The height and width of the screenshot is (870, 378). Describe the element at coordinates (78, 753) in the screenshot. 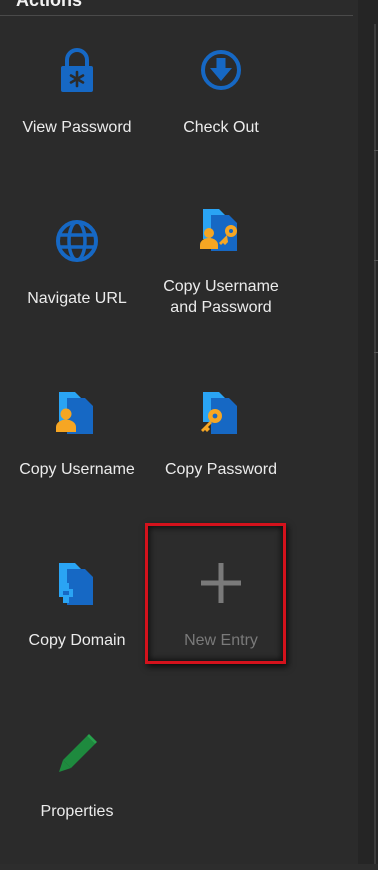

I see `pencil-icon` at that location.